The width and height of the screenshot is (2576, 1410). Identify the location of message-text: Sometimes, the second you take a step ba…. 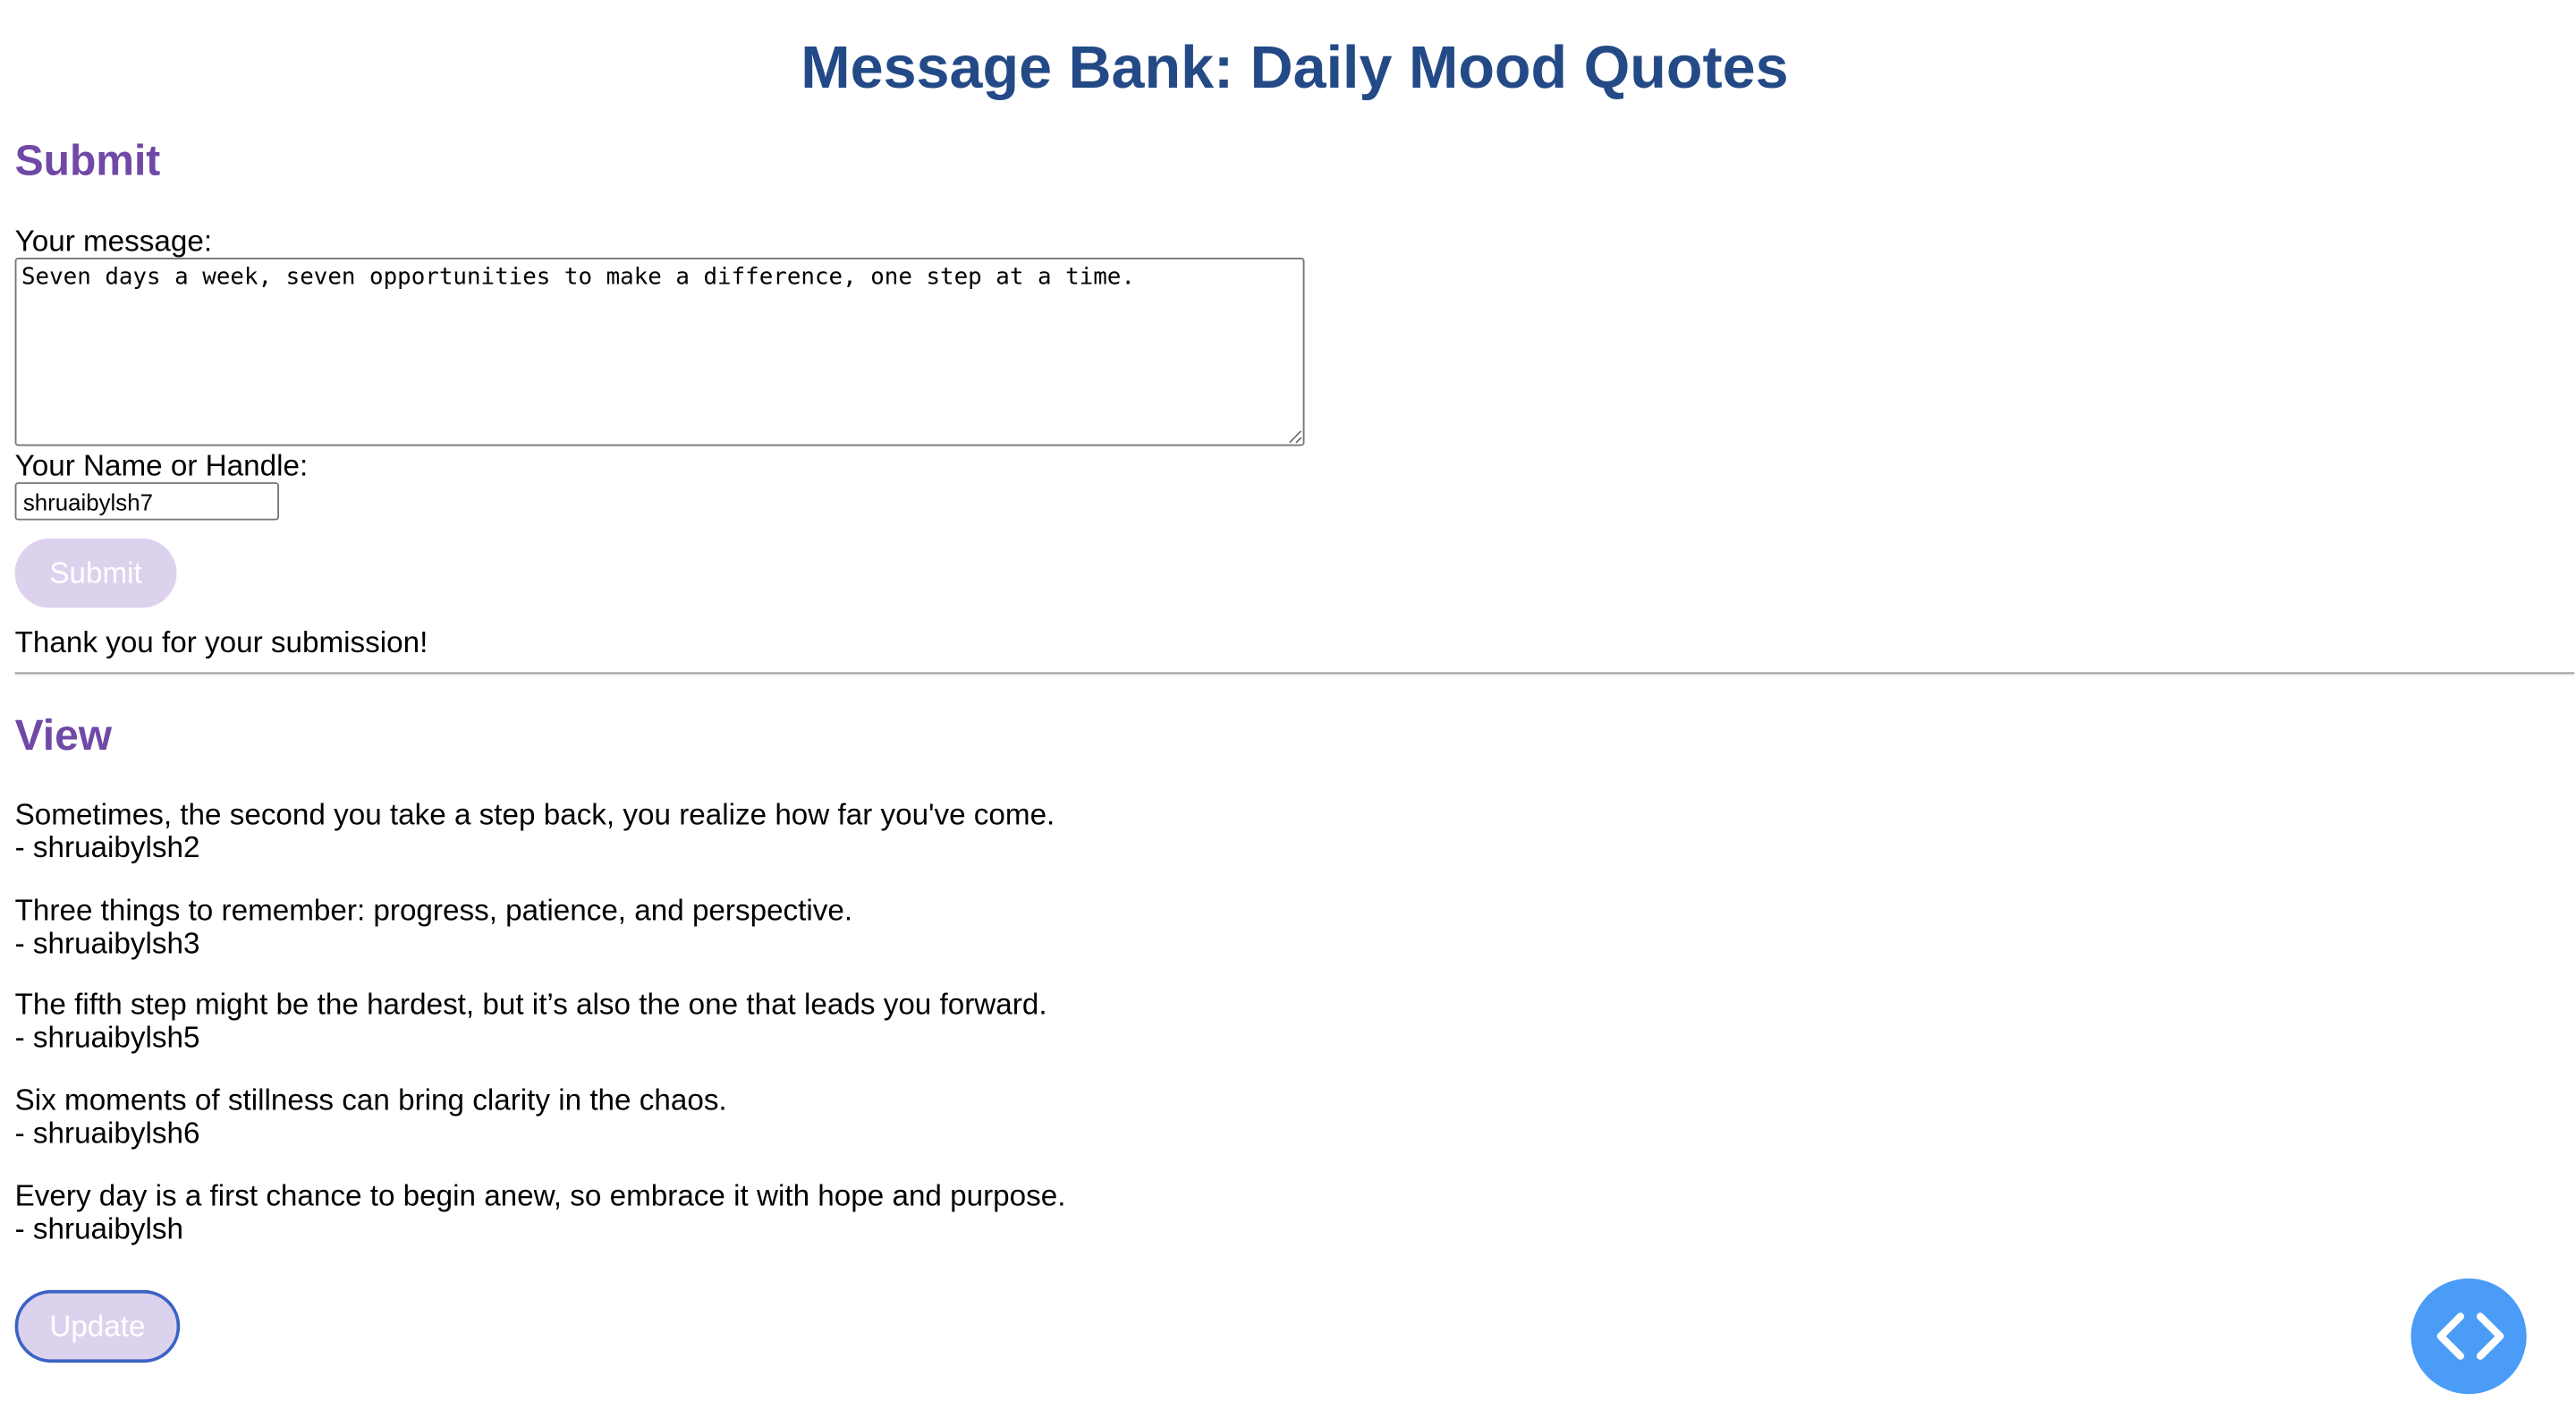
(534, 814).